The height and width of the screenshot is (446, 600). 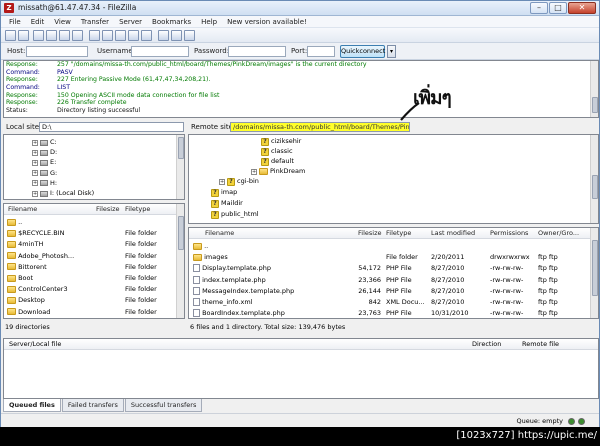 What do you see at coordinates (507, 302) in the screenshot?
I see `remote-file-permissions: -rw-rw-rw-` at bounding box center [507, 302].